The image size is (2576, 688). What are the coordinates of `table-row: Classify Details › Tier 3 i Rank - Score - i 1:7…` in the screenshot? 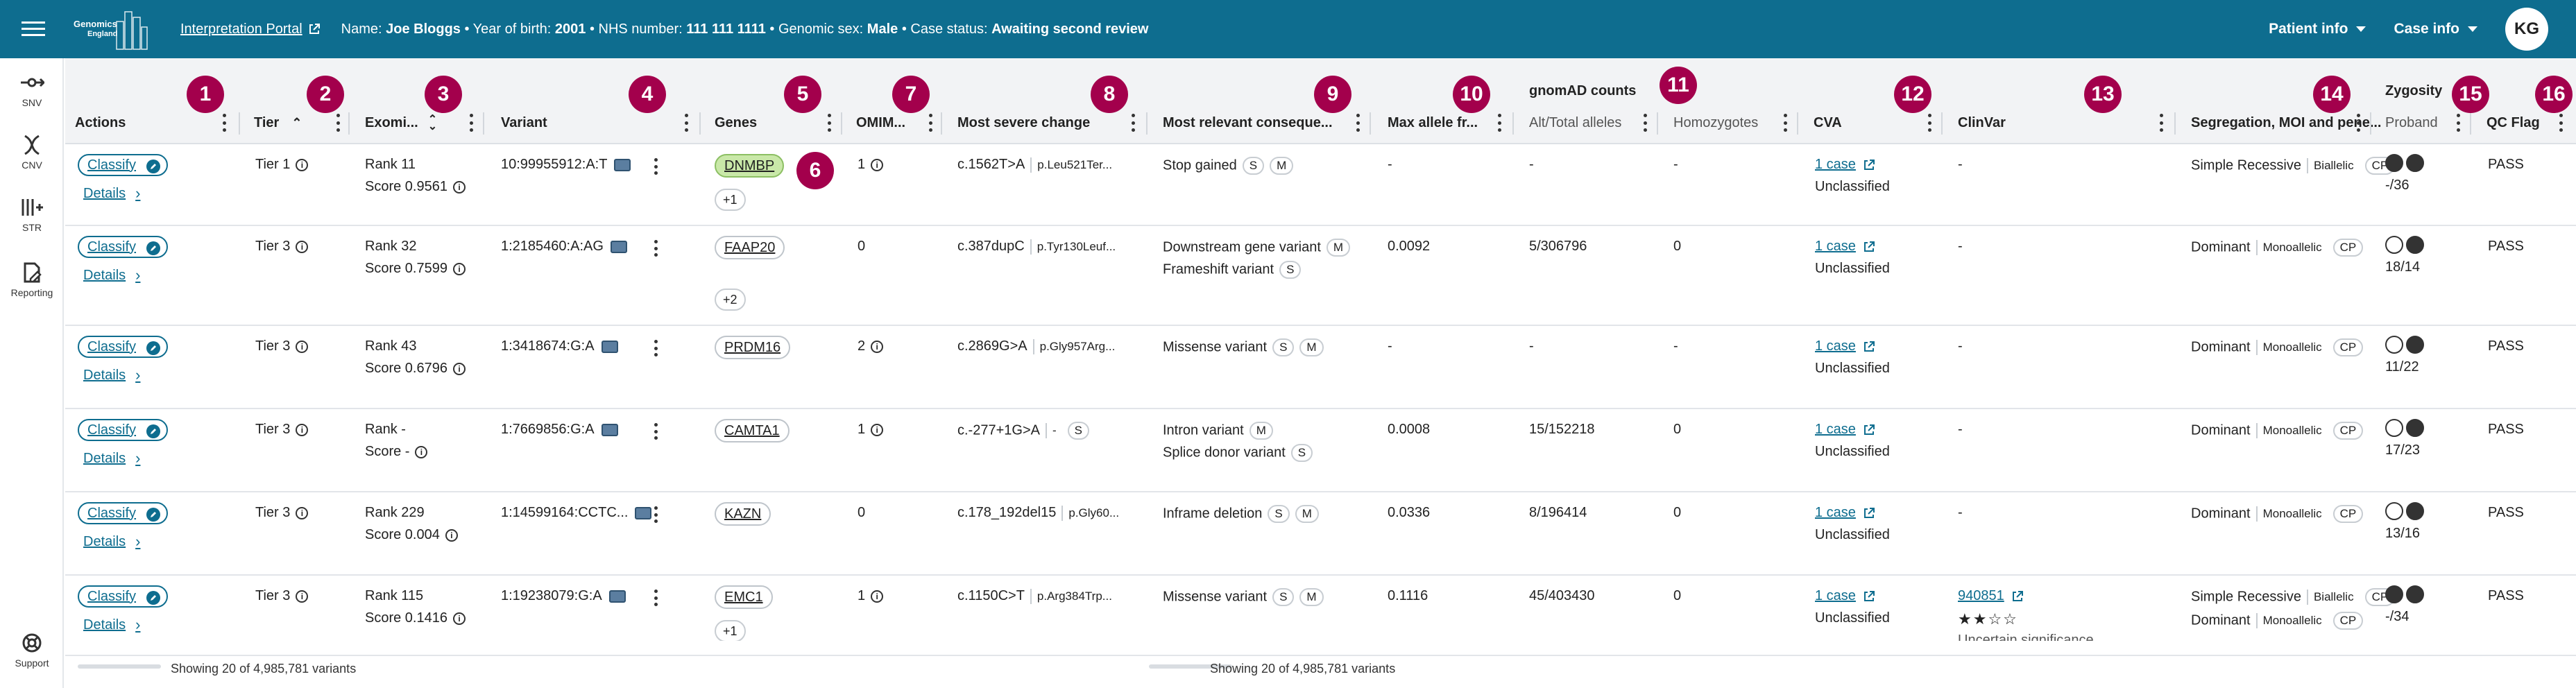 It's located at (1320, 450).